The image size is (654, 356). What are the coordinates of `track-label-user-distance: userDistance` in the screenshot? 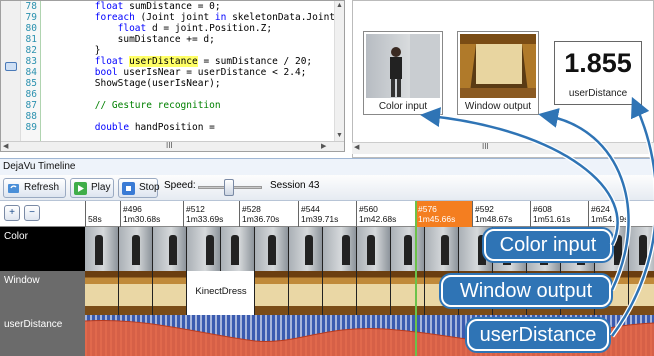 It's located at (42, 335).